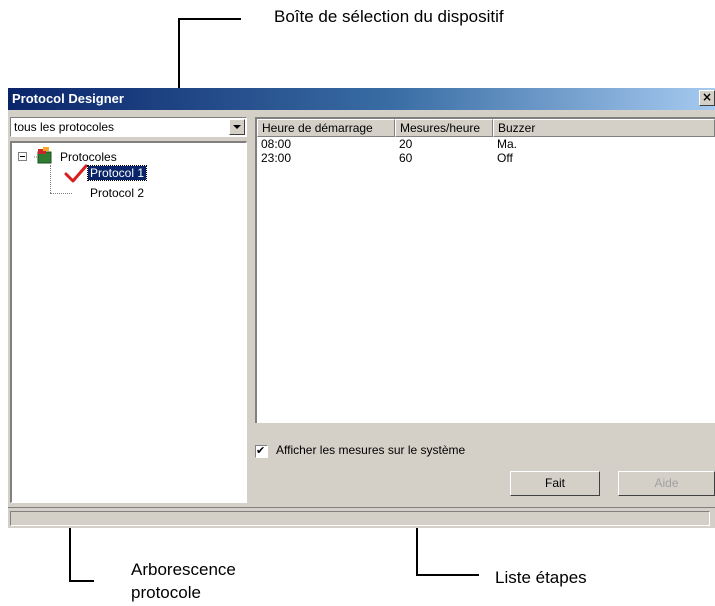 The image size is (715, 606). I want to click on table-cell: 08:00, so click(276, 144).